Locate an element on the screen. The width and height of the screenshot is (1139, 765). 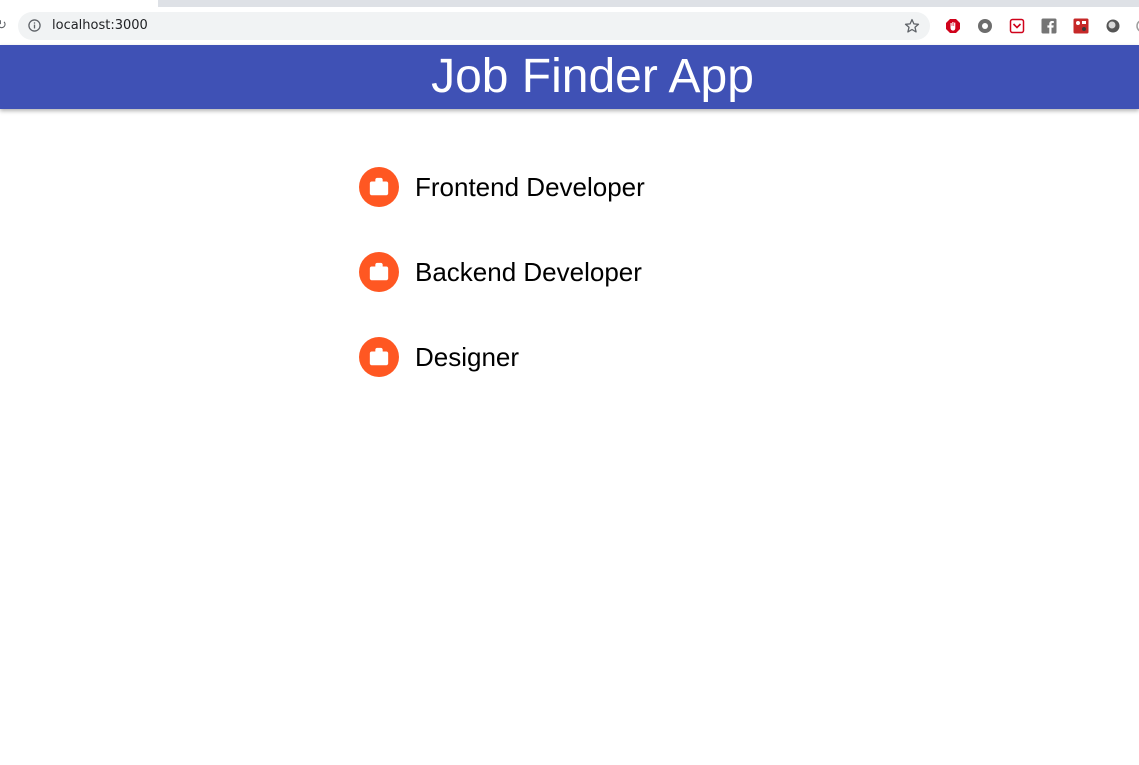
job-title: Backend Developer is located at coordinates (528, 271).